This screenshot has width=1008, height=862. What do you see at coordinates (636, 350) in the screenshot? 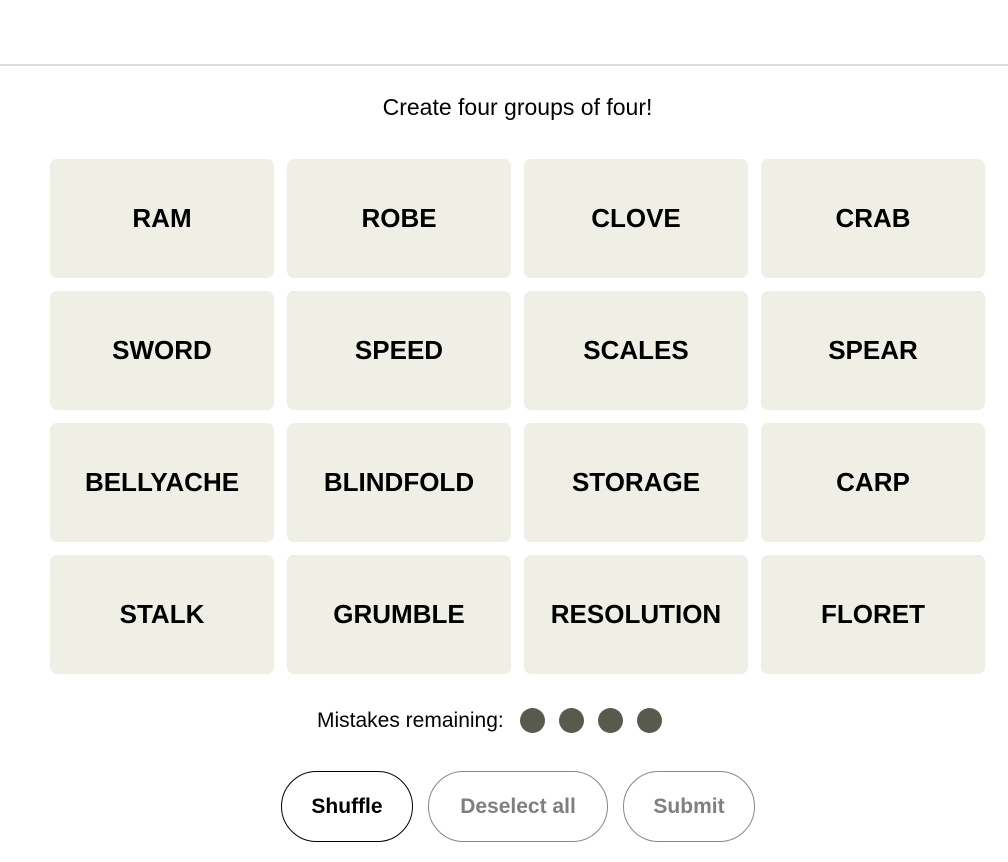
I see `word-tile: SCALES` at bounding box center [636, 350].